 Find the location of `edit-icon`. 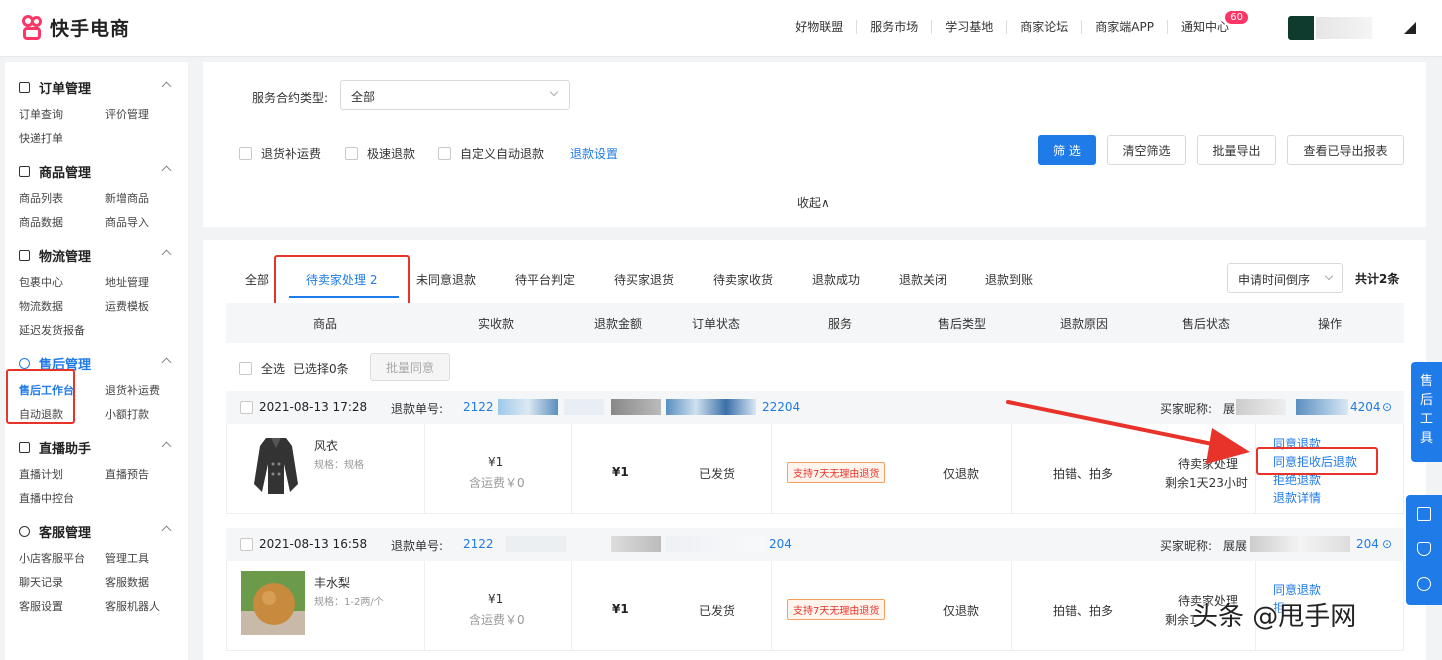

edit-icon is located at coordinates (1424, 514).